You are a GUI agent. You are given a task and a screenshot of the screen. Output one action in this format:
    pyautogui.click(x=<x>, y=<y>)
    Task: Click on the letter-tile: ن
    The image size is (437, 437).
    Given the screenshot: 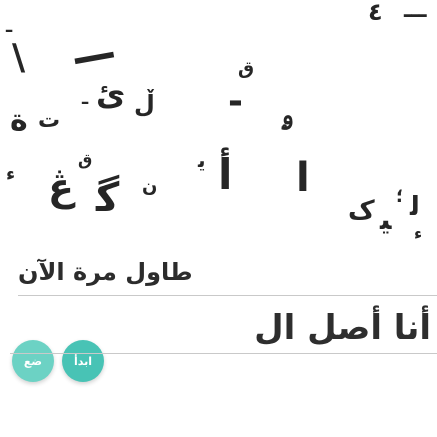 What is the action you would take?
    pyautogui.click(x=149, y=187)
    